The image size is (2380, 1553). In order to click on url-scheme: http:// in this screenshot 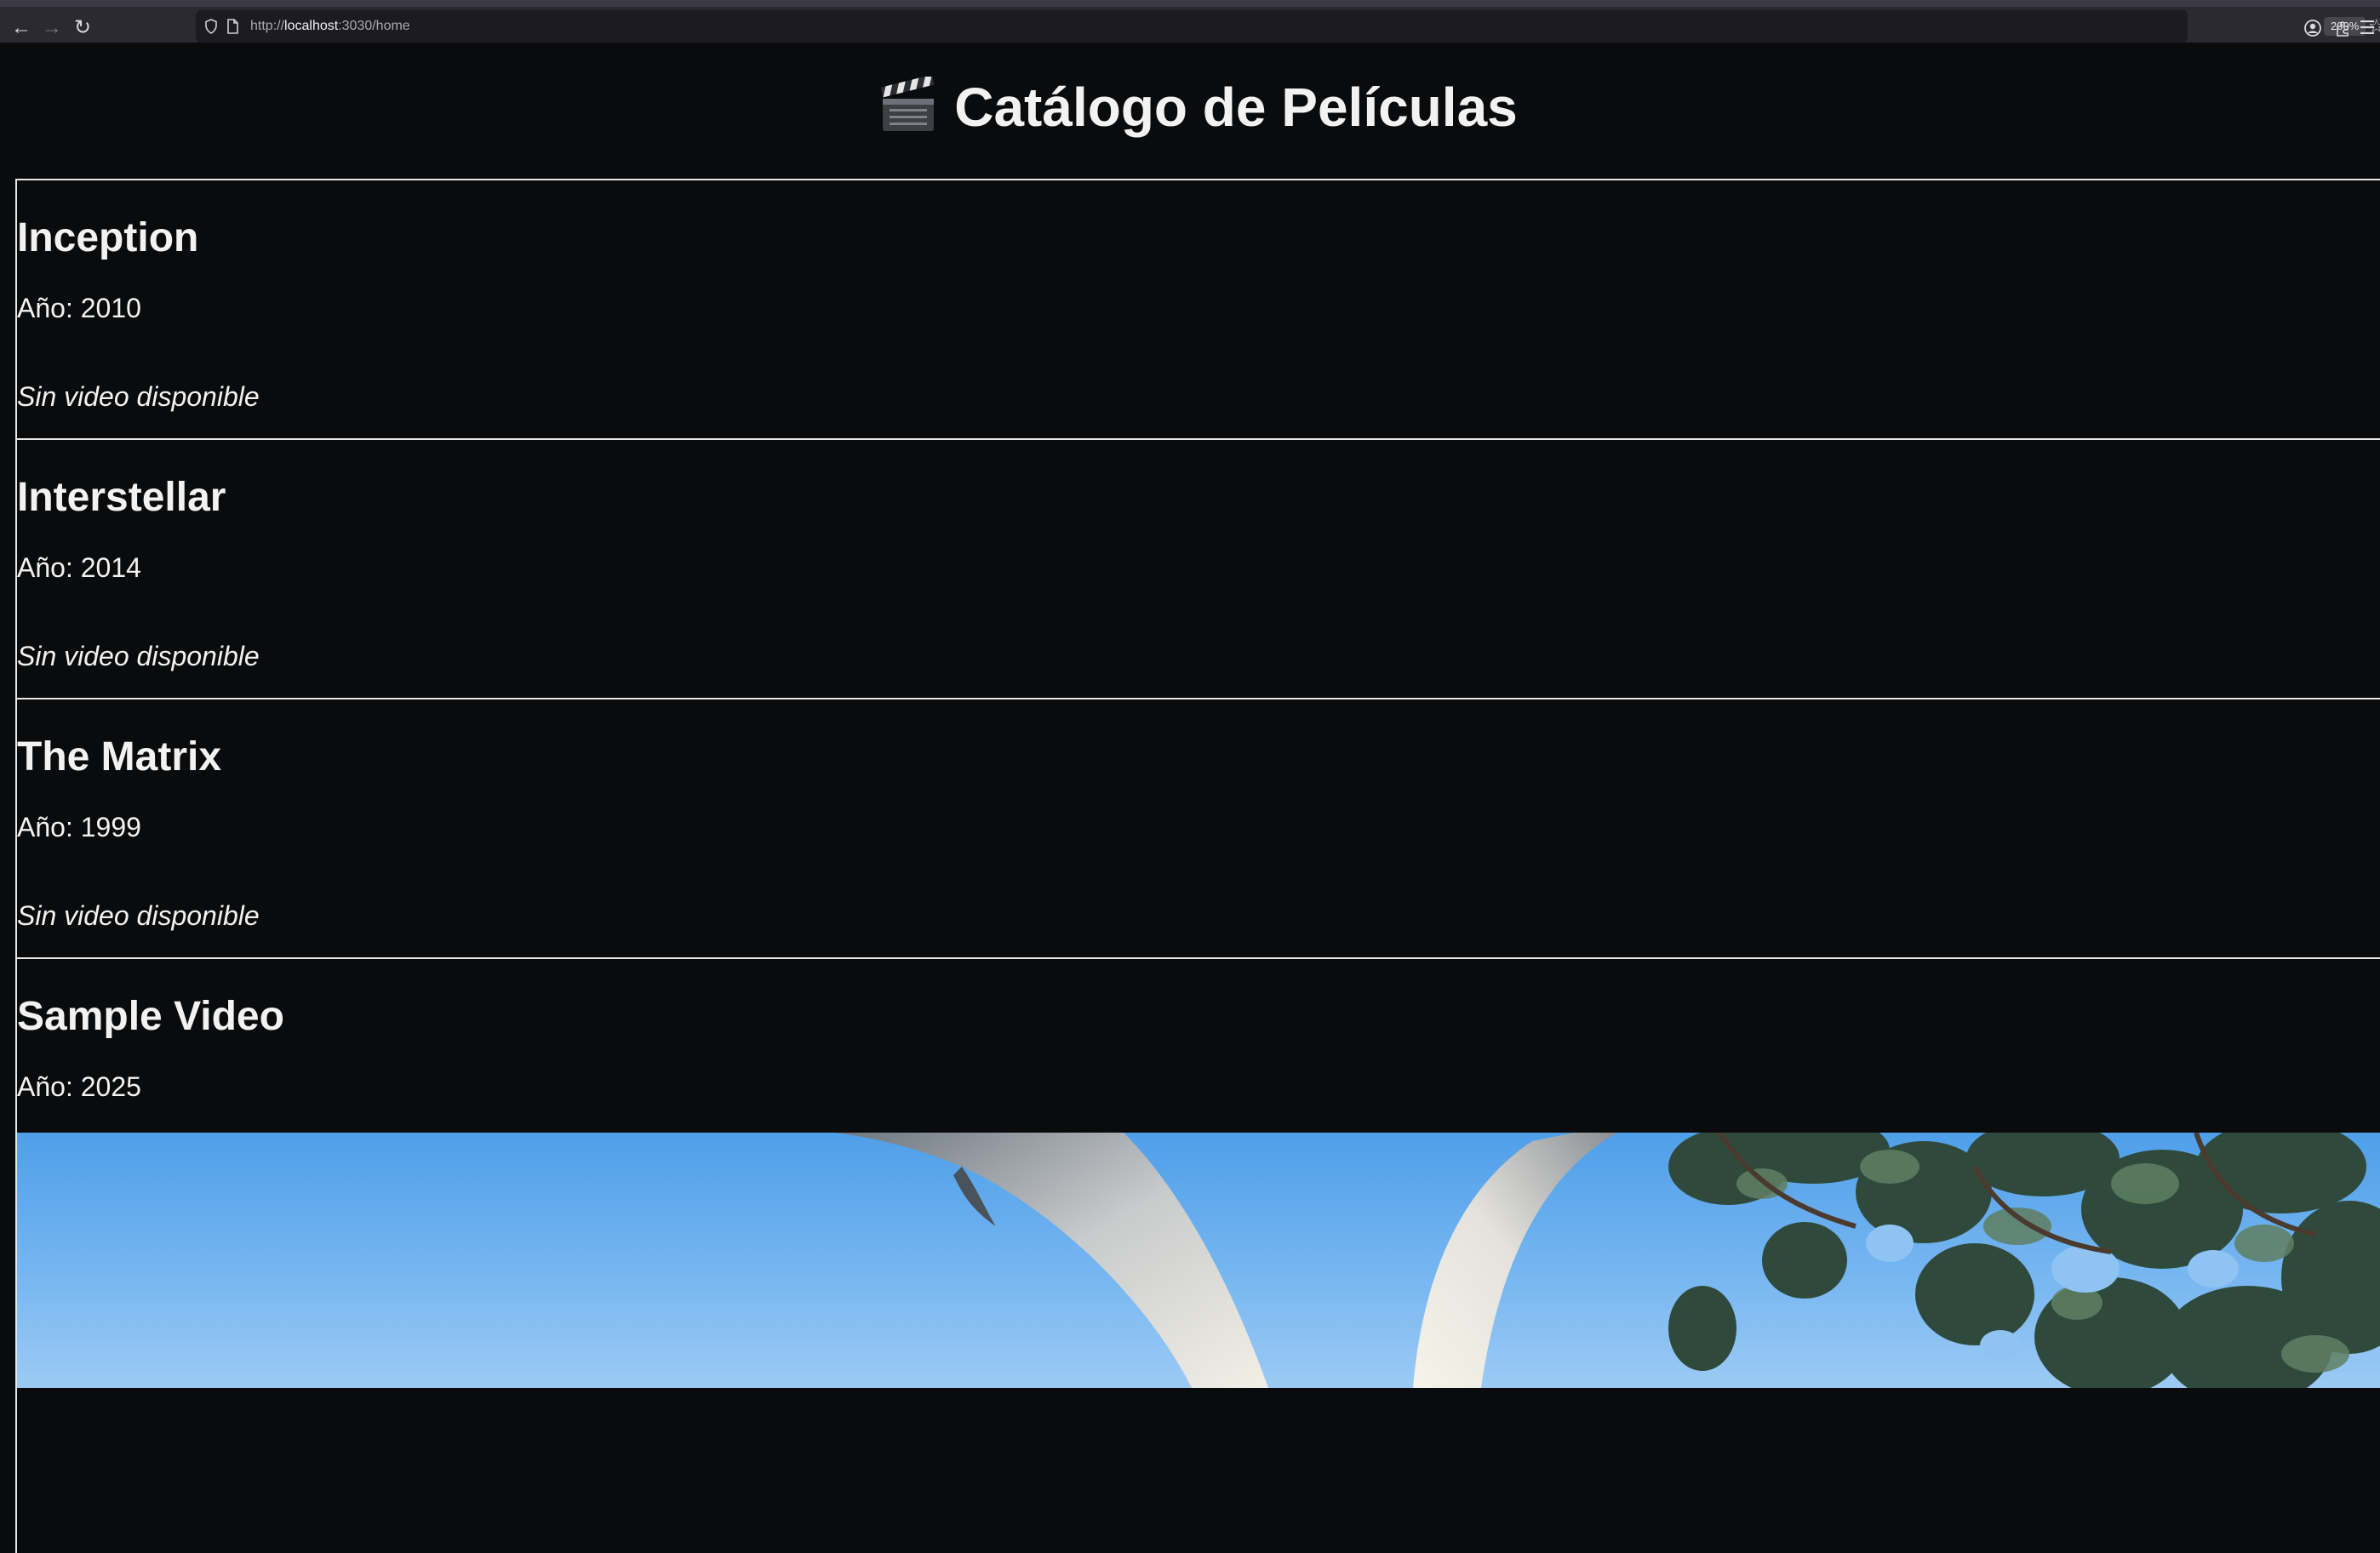, I will do `click(267, 26)`.